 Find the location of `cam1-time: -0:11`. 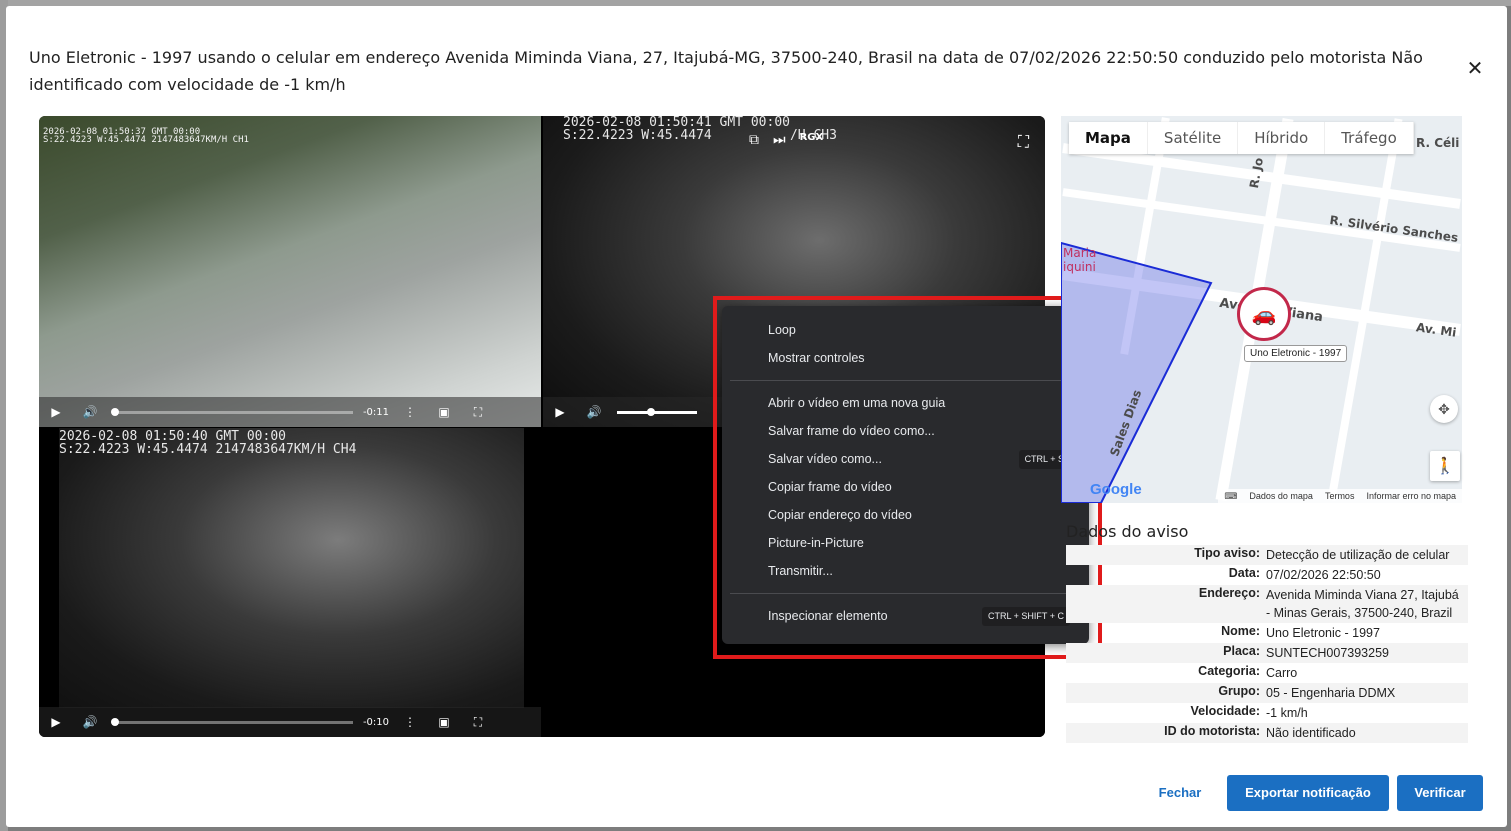

cam1-time: -0:11 is located at coordinates (376, 412).